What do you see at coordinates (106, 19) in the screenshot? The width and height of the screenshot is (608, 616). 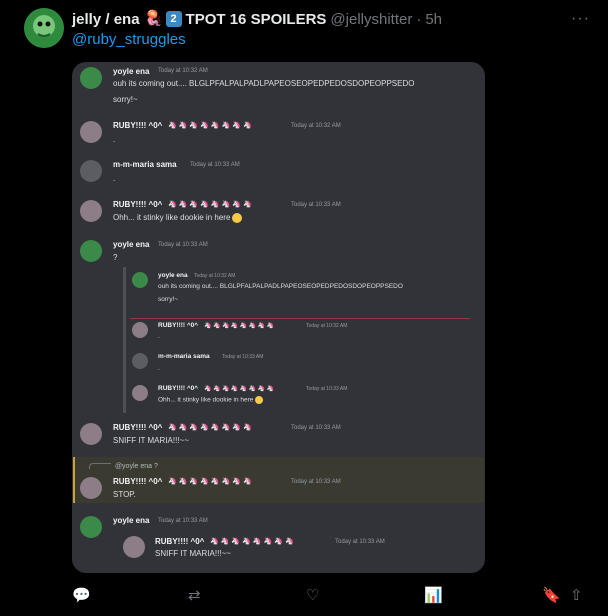 I see `display-name: jelly / ena` at bounding box center [106, 19].